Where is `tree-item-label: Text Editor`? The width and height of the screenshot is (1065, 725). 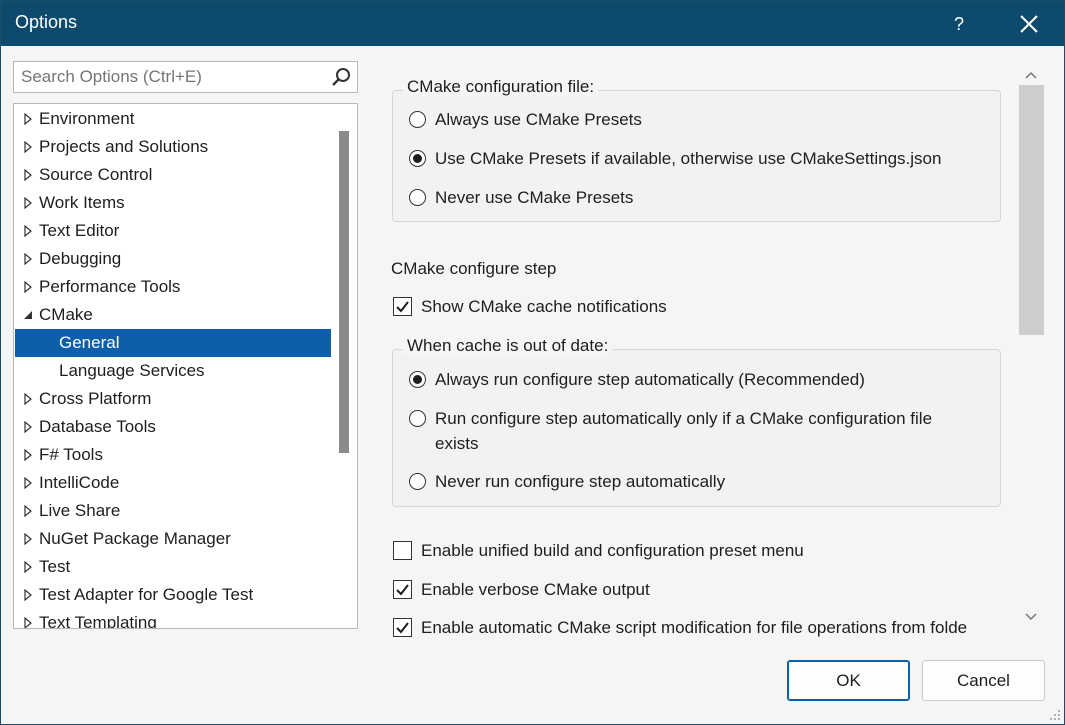 tree-item-label: Text Editor is located at coordinates (79, 230).